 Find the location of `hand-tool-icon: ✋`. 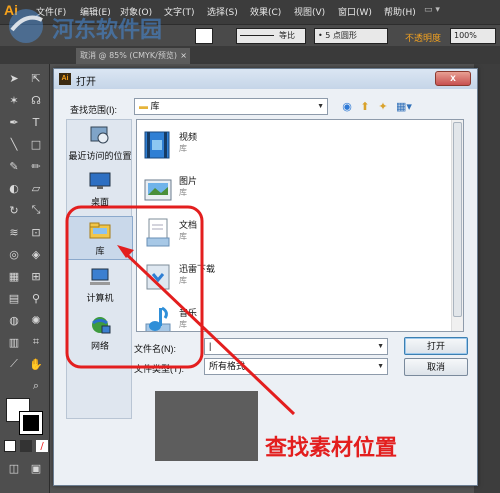

hand-tool-icon: ✋ is located at coordinates (36, 364).